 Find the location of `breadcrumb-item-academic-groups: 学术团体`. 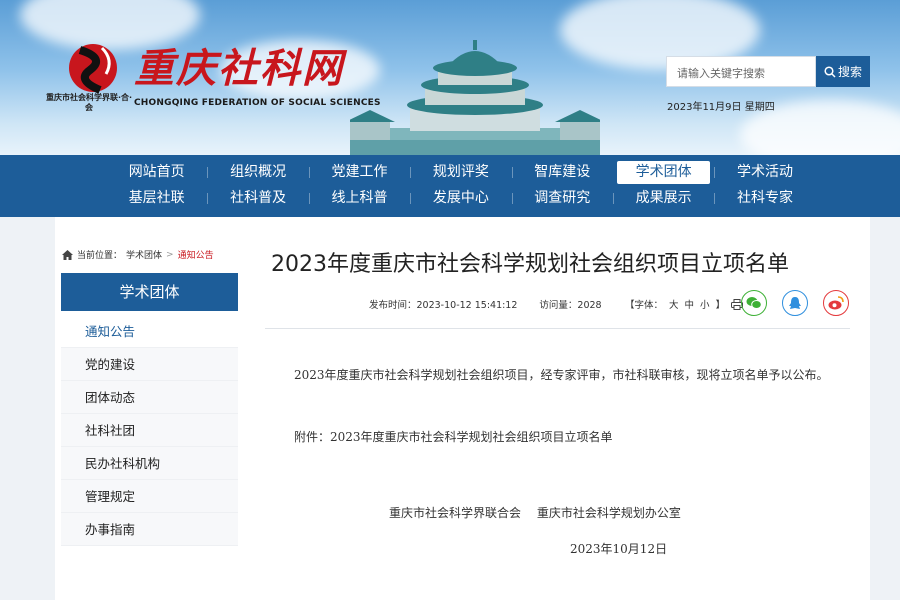

breadcrumb-item-academic-groups: 学术团体 is located at coordinates (144, 254).